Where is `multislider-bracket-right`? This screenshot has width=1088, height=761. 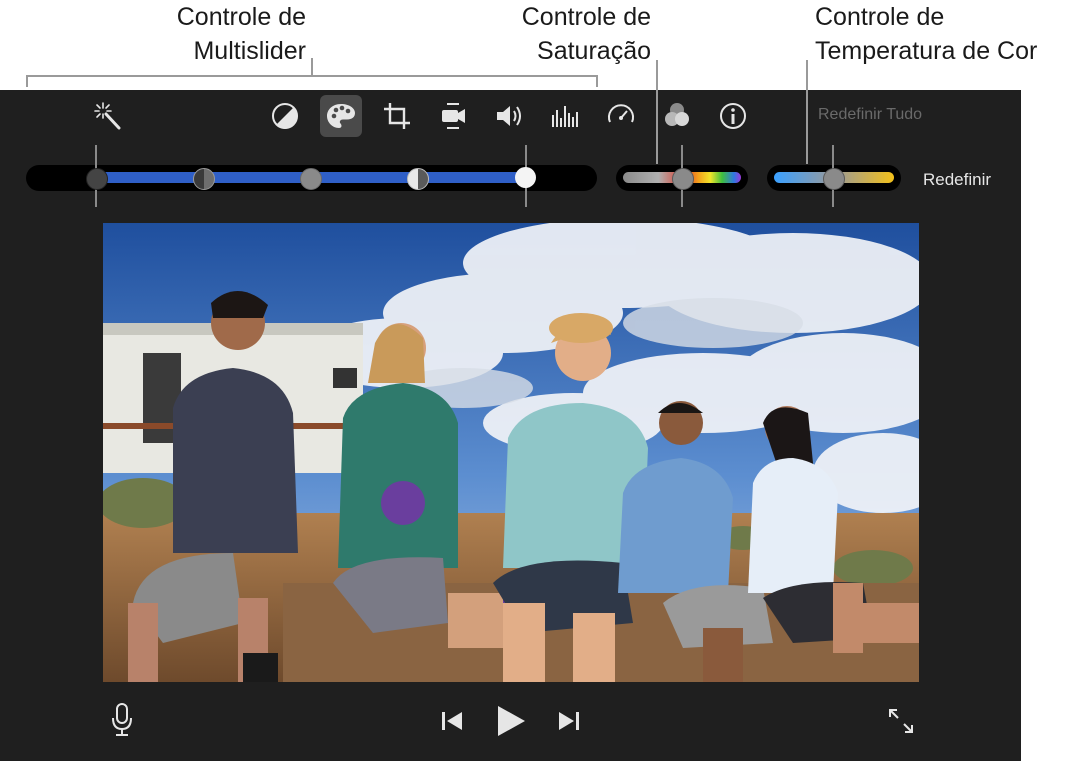
multislider-bracket-right is located at coordinates (597, 81).